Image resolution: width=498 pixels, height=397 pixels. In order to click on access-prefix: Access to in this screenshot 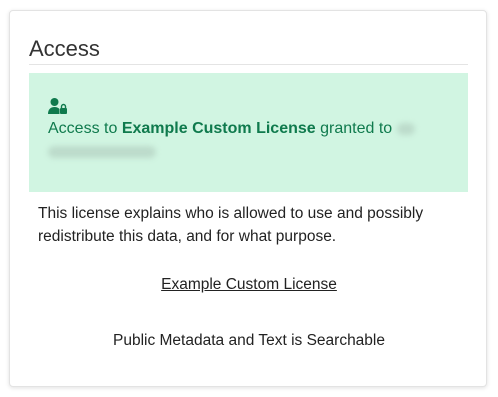, I will do `click(85, 128)`.